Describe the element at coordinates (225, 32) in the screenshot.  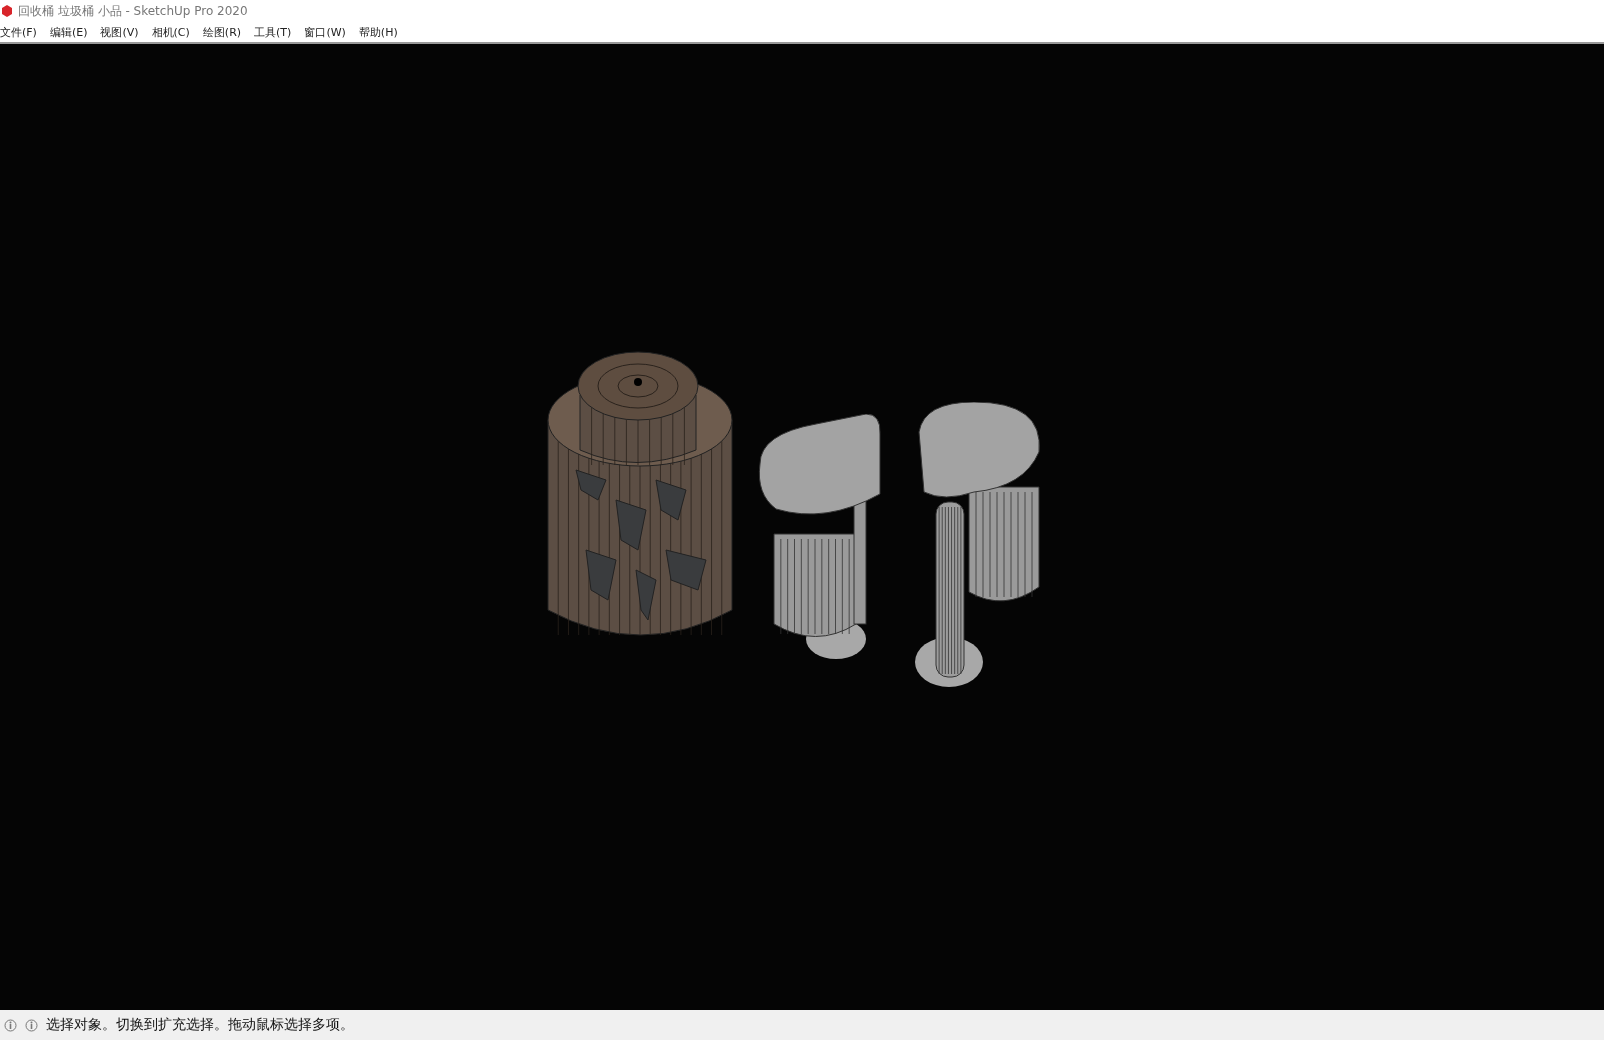
I see `menu-item: 绘图(R)` at that location.